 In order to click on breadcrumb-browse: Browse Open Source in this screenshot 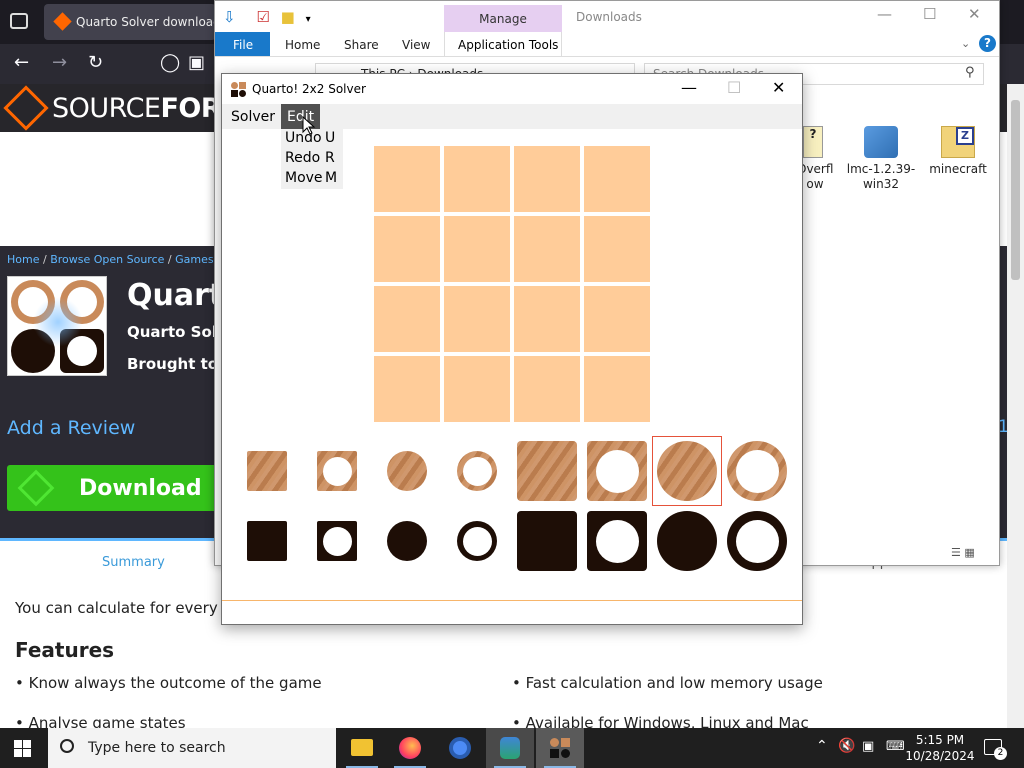, I will do `click(107, 259)`.